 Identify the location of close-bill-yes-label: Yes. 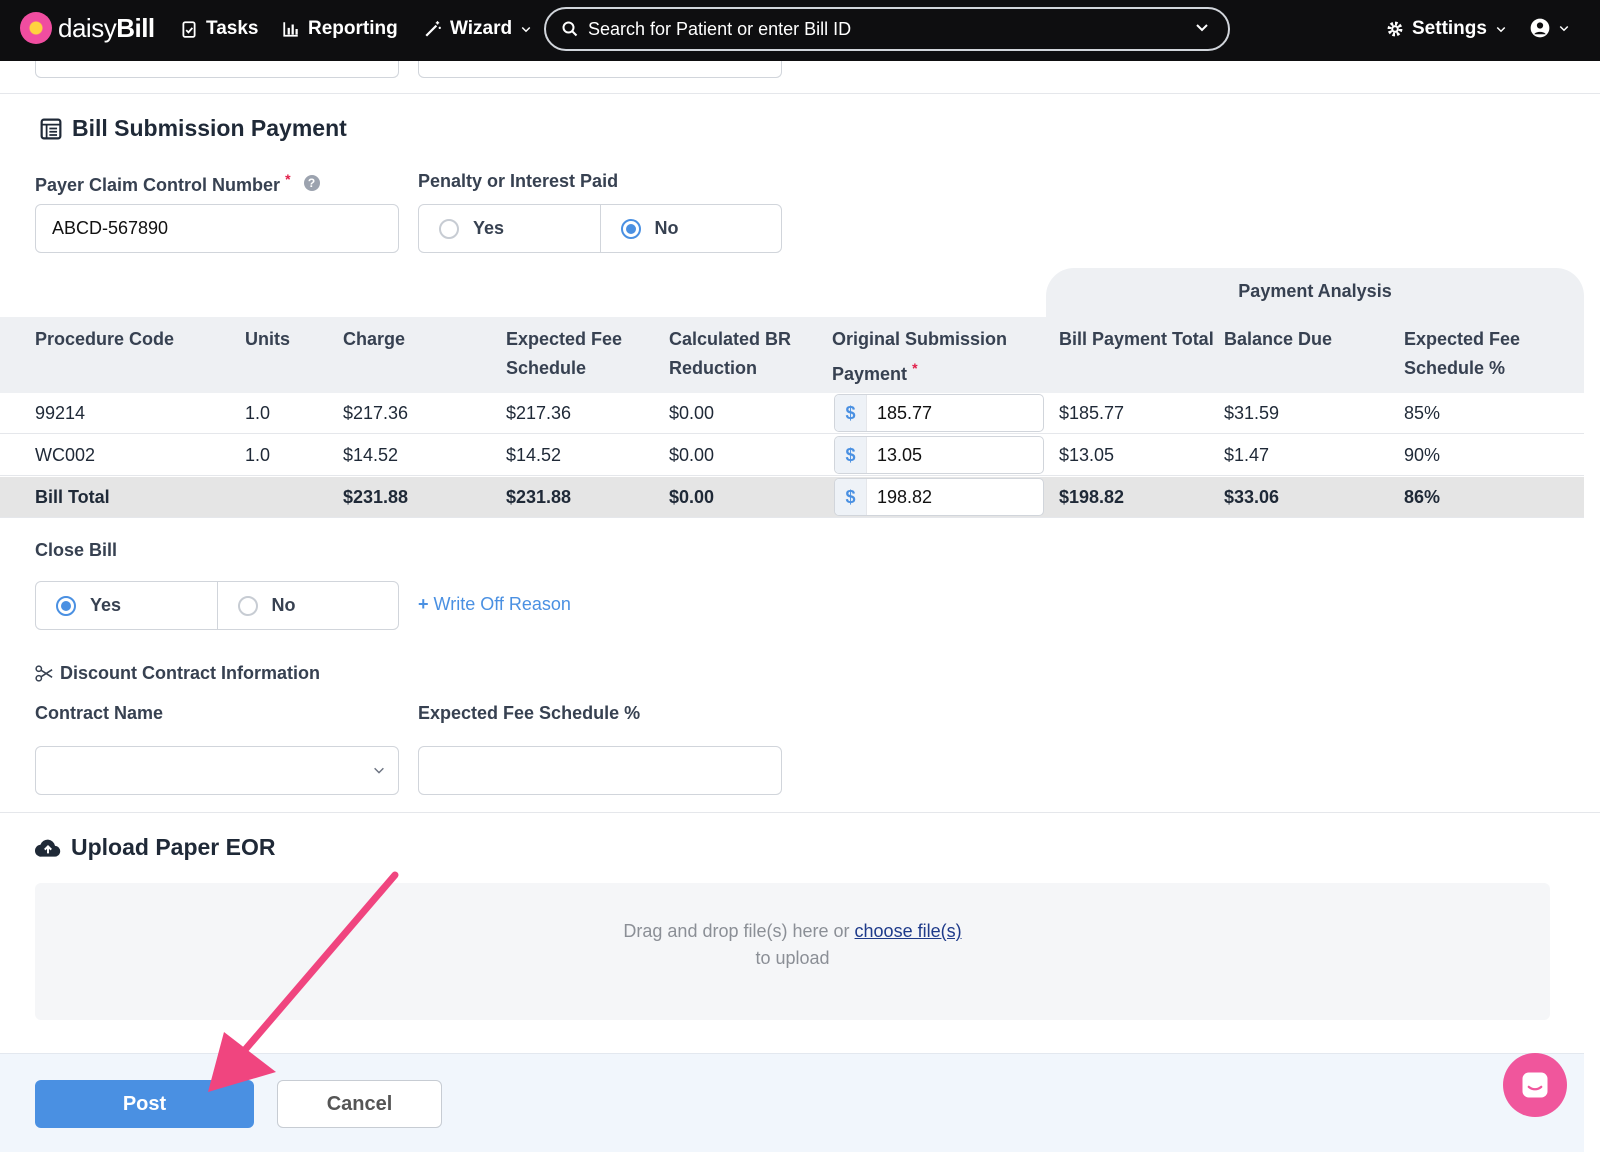
(106, 605).